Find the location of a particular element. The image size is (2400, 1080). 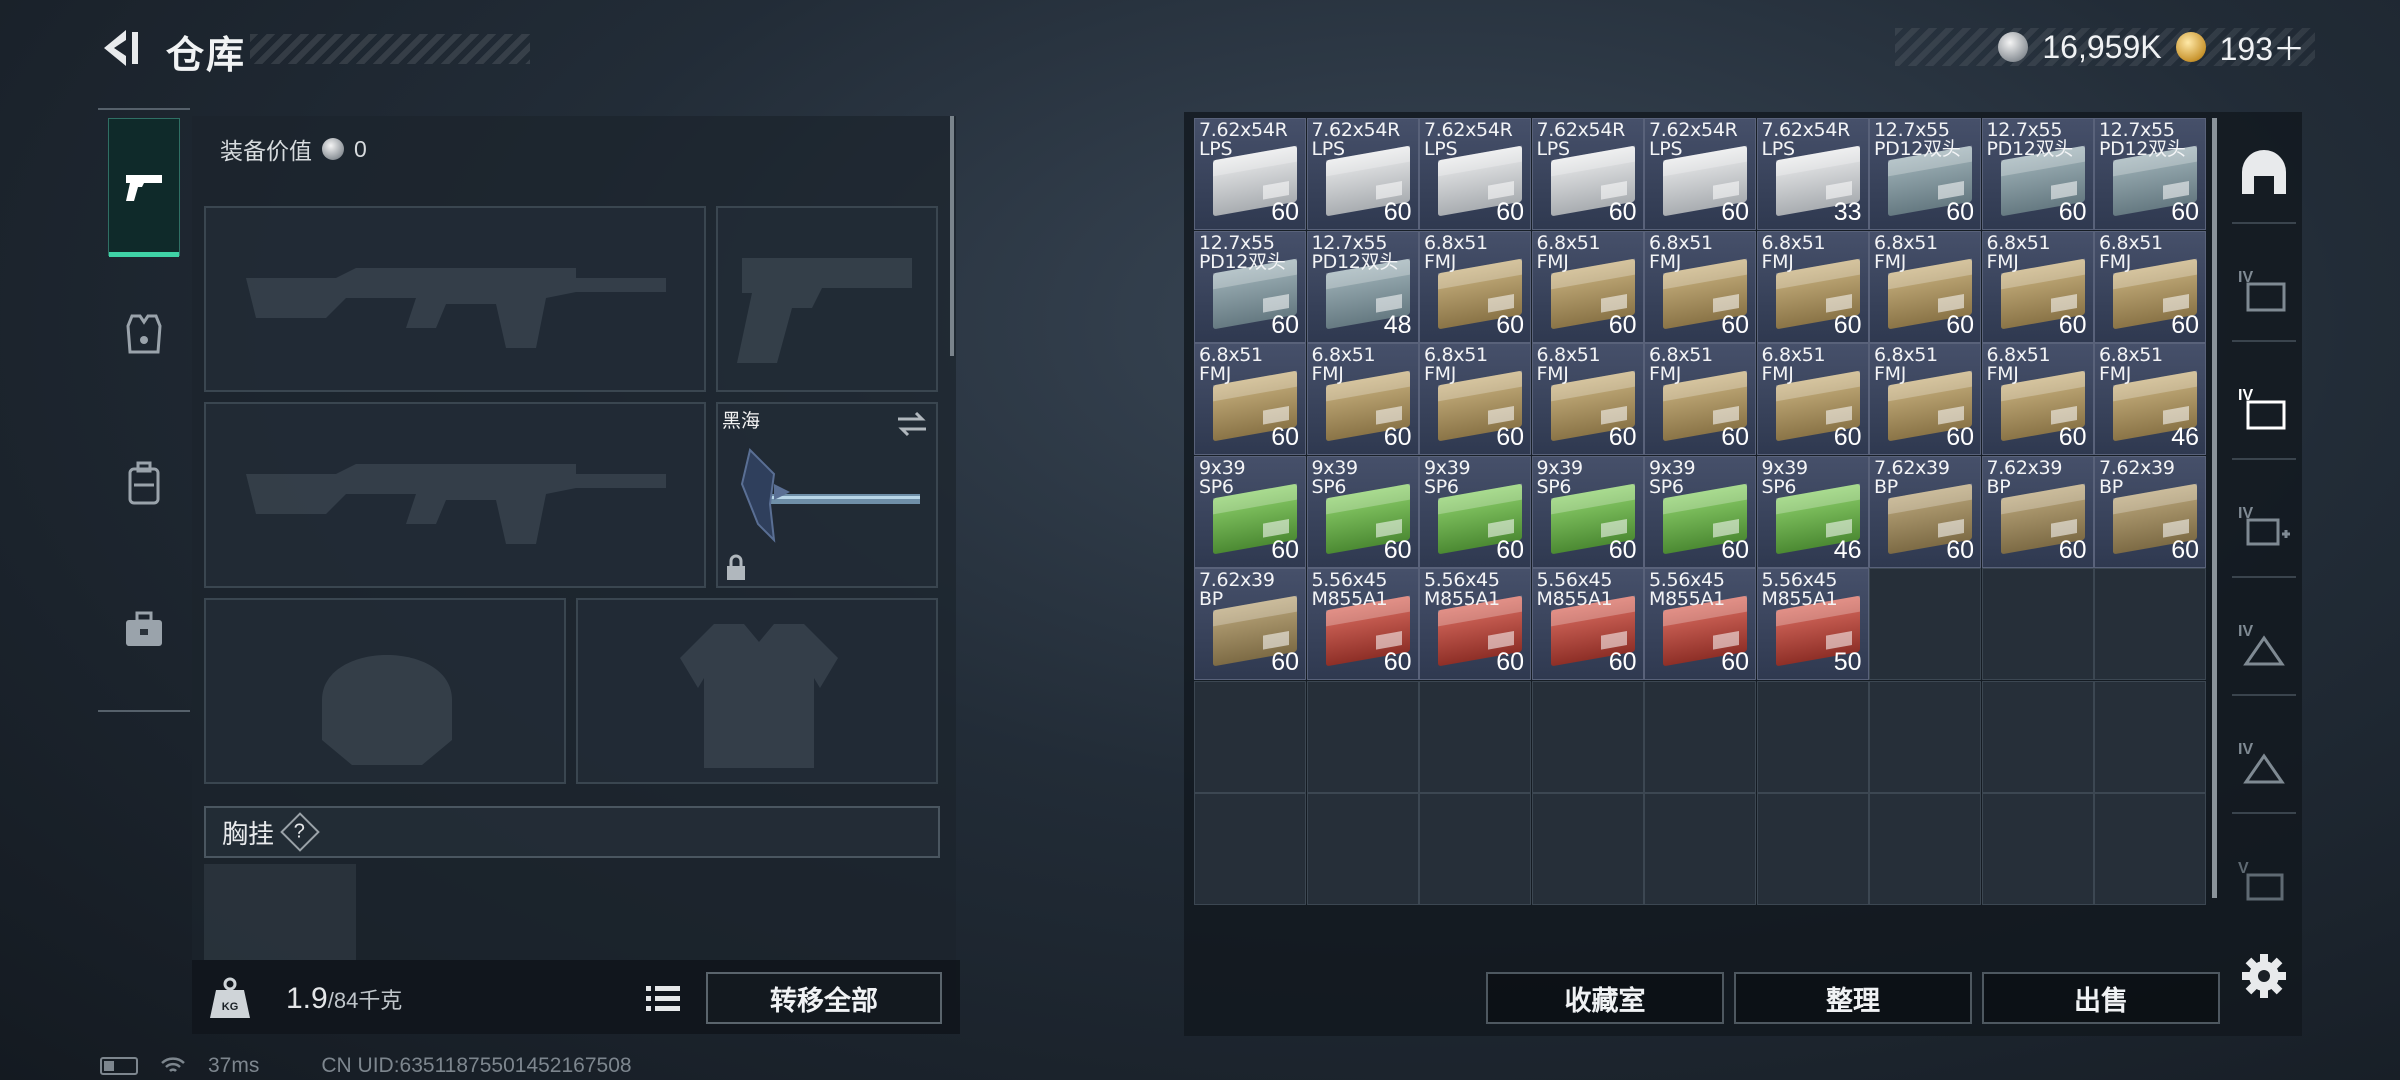

loadout-scrollbar is located at coordinates (952, 236).